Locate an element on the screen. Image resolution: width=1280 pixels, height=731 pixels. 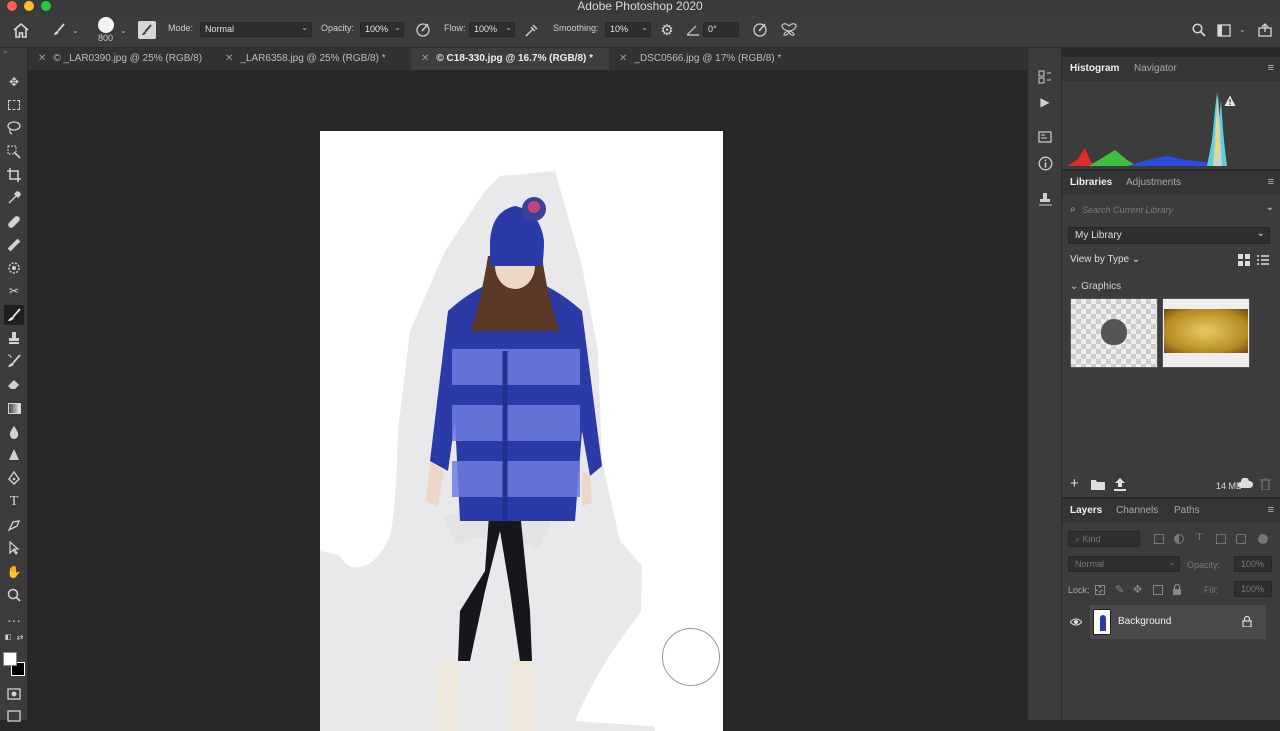
path-selection-tool-icon is located at coordinates (14, 525).